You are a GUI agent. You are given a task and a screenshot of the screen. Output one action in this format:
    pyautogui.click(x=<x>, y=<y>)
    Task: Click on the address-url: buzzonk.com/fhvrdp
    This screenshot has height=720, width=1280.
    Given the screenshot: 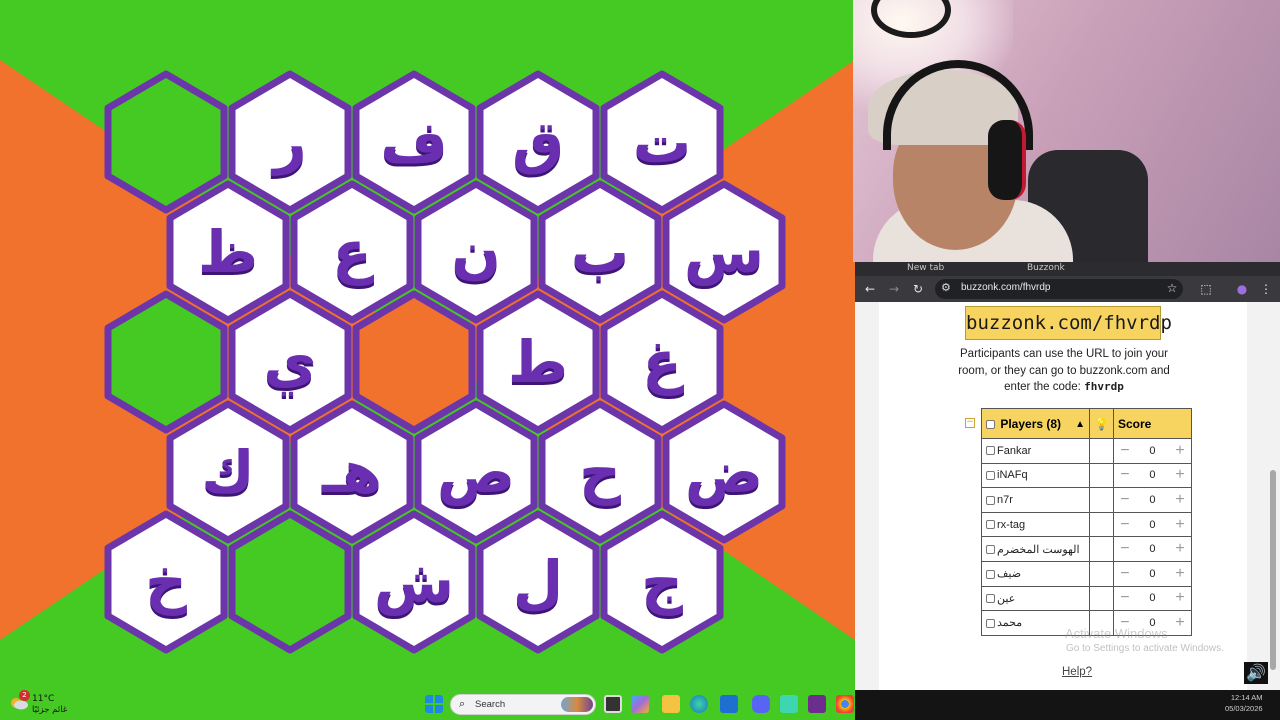 What is the action you would take?
    pyautogui.click(x=1006, y=287)
    